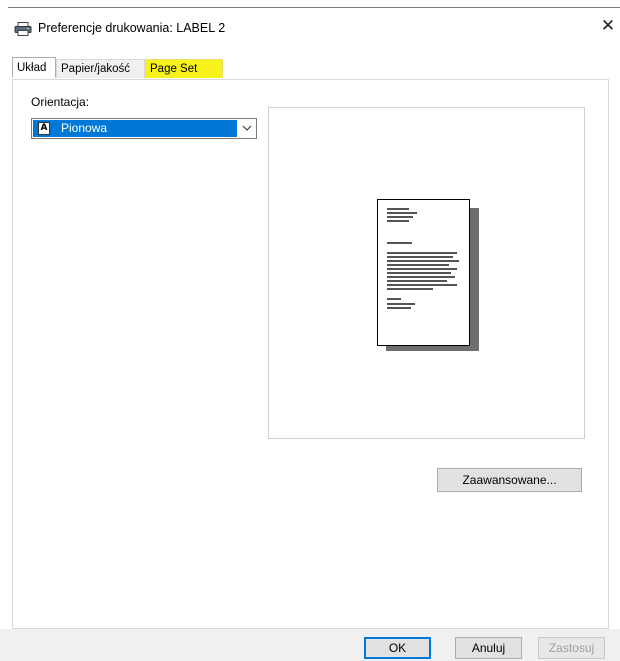 The height and width of the screenshot is (661, 620). What do you see at coordinates (23, 29) in the screenshot?
I see `printer-icon` at bounding box center [23, 29].